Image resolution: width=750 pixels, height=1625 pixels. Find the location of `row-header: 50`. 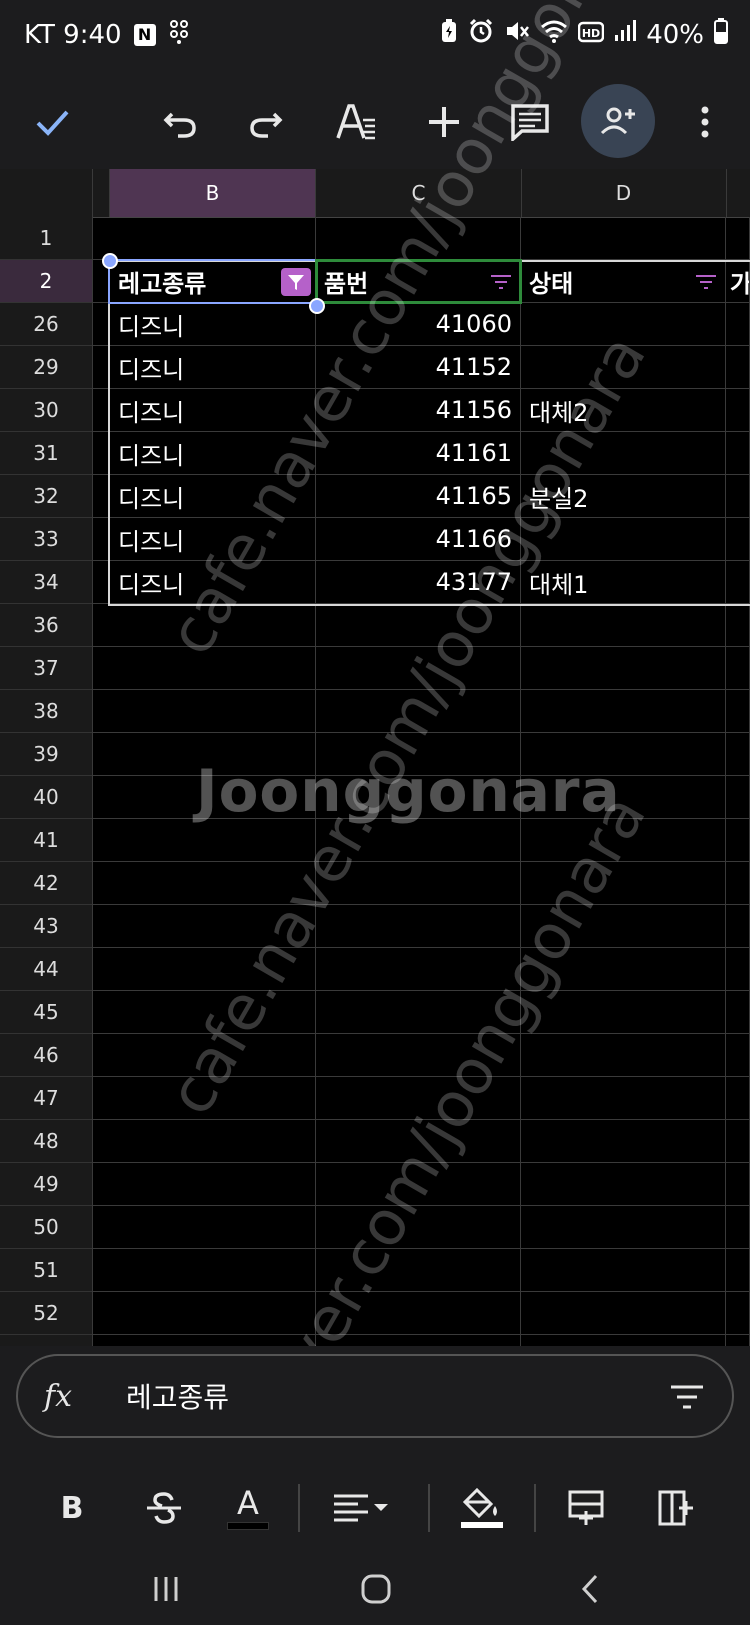

row-header: 50 is located at coordinates (46, 1227).